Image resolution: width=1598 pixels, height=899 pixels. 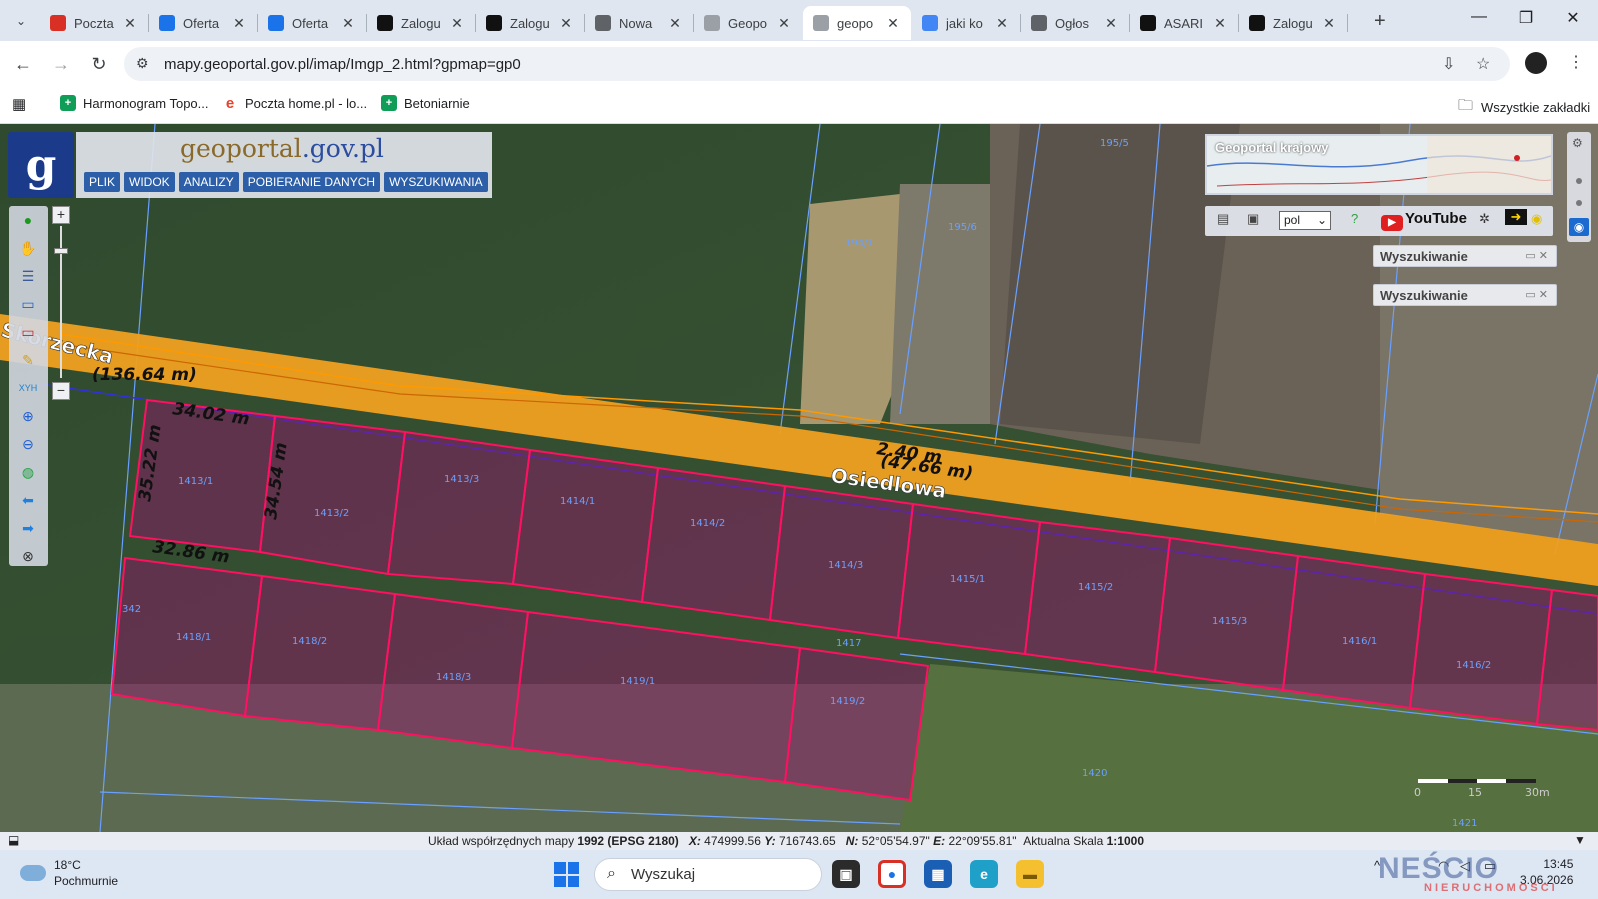 I want to click on back-arrow-icon: ⬅, so click(x=28, y=500).